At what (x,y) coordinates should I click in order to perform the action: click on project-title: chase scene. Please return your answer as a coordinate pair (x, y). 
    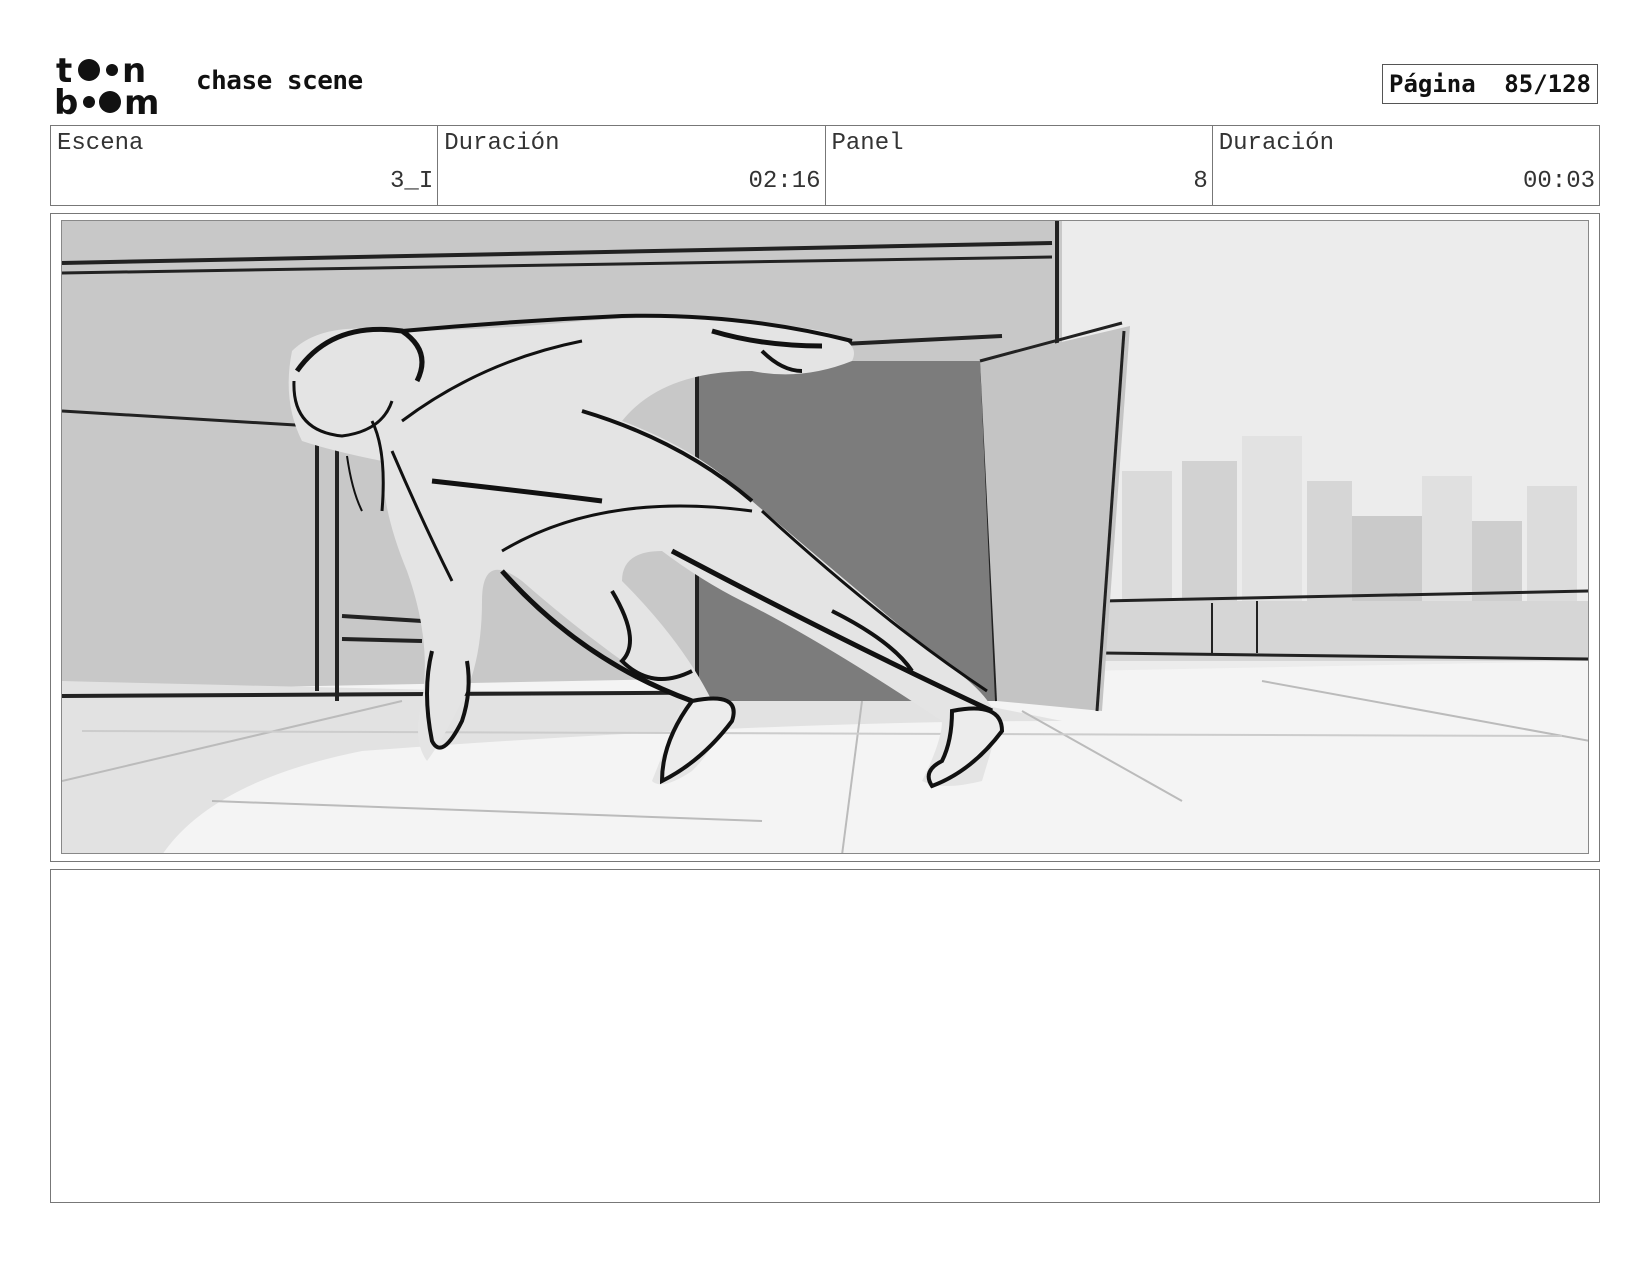
    Looking at the image, I should click on (279, 81).